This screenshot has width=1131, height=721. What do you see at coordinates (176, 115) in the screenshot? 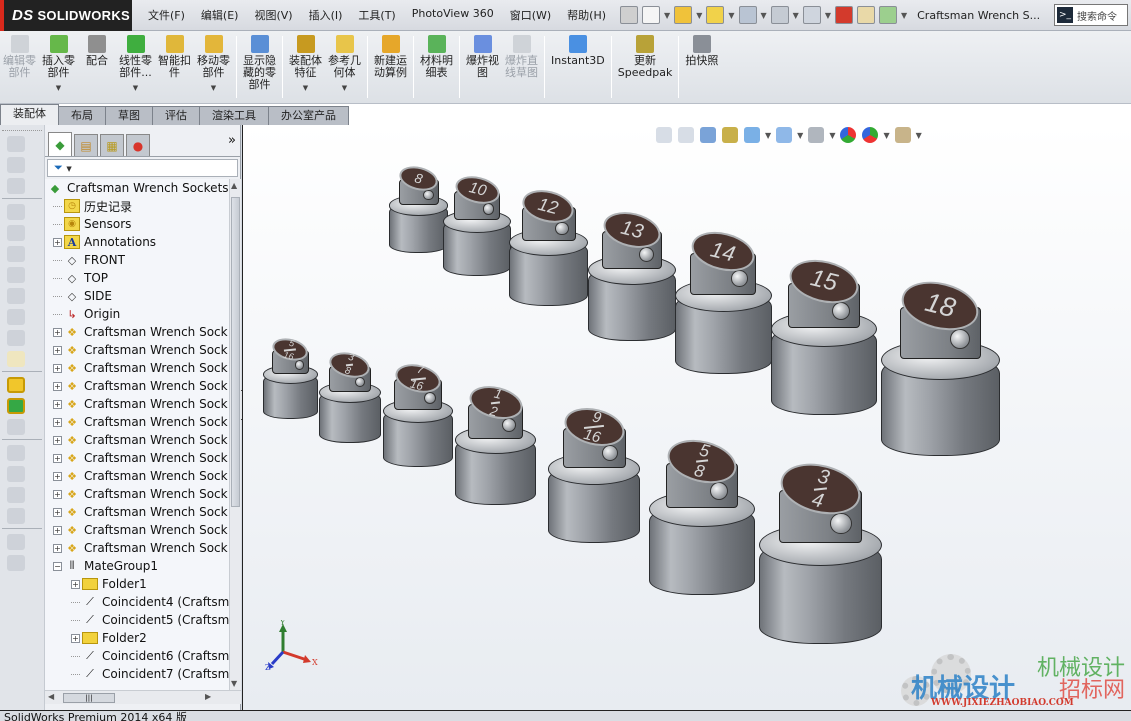
I see `tab-3: 评估` at bounding box center [176, 115].